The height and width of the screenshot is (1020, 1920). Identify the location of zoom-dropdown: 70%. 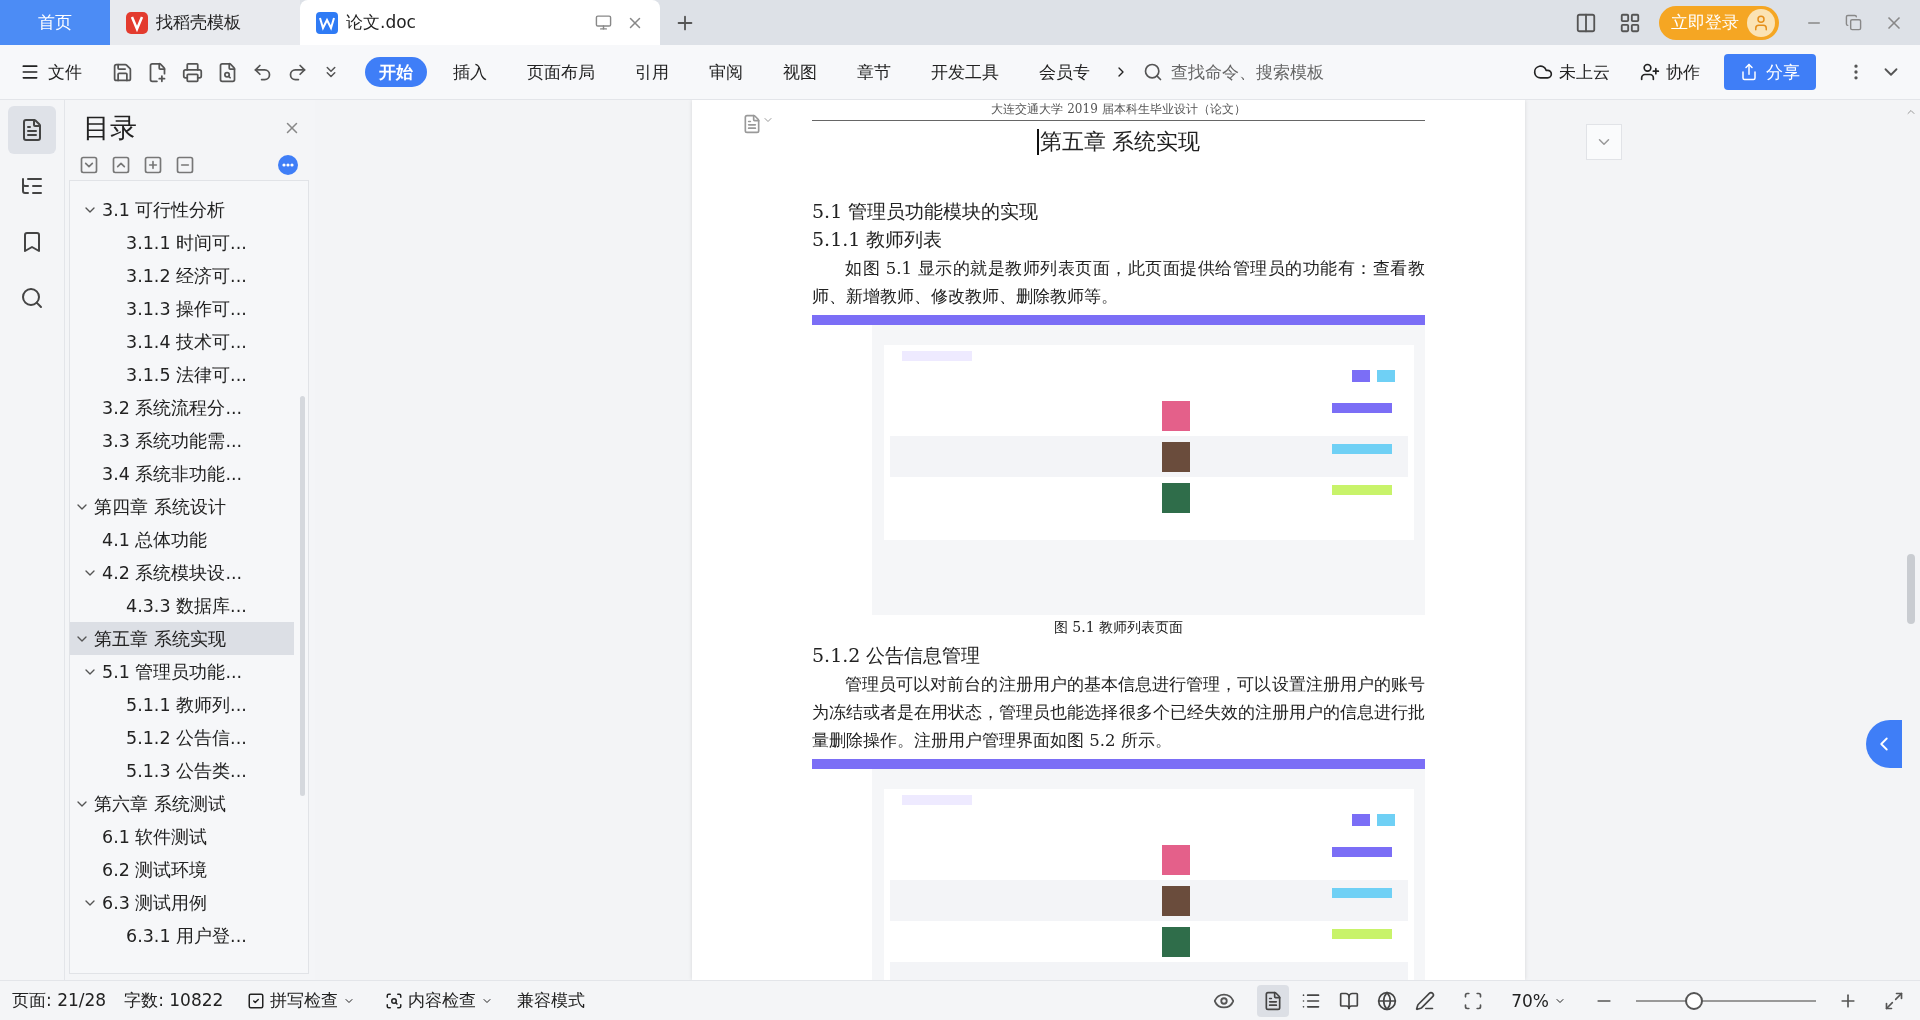
(1538, 1000).